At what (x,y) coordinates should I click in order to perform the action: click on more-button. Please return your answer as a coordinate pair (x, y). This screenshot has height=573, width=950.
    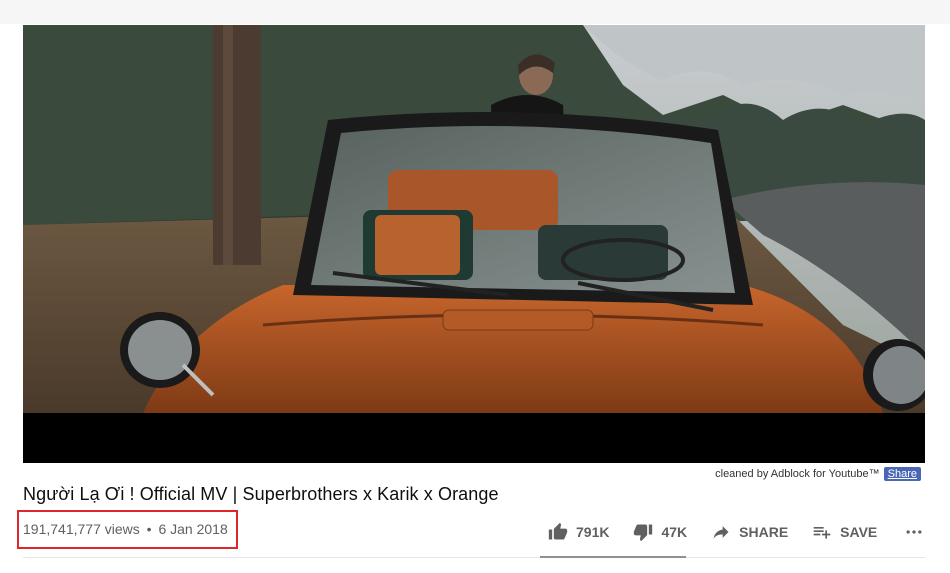
    Looking at the image, I should click on (914, 532).